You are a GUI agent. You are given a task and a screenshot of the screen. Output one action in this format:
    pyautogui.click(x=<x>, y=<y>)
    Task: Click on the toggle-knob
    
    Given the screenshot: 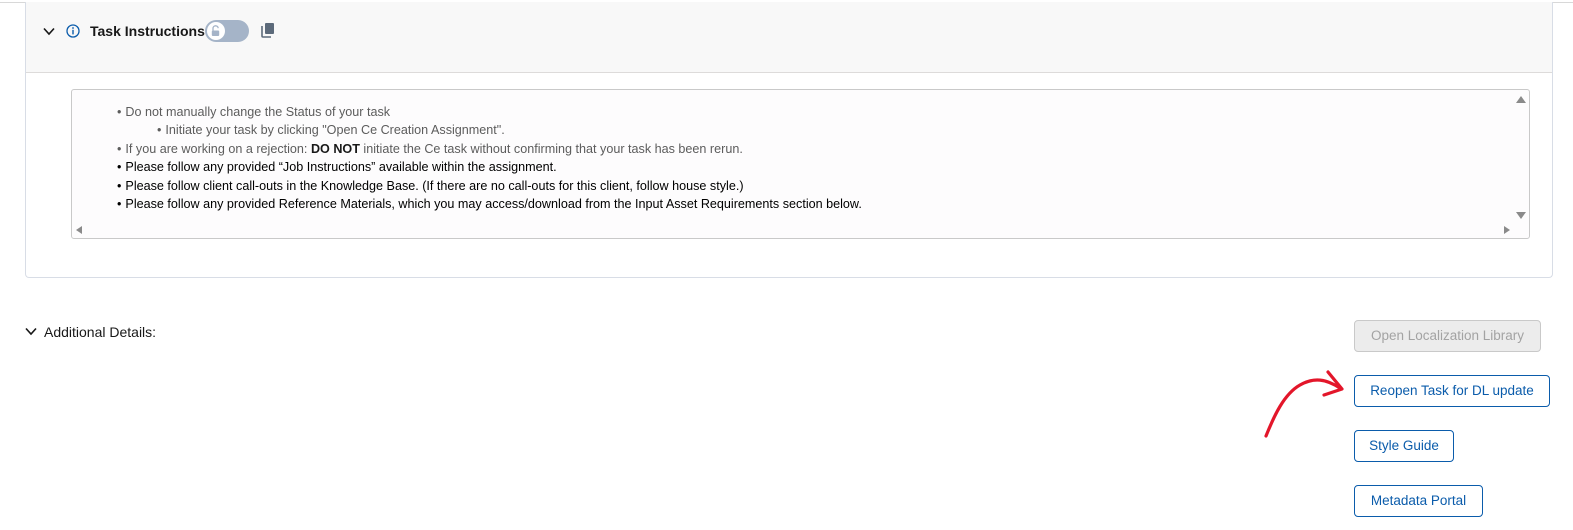 What is the action you would take?
    pyautogui.click(x=216, y=31)
    